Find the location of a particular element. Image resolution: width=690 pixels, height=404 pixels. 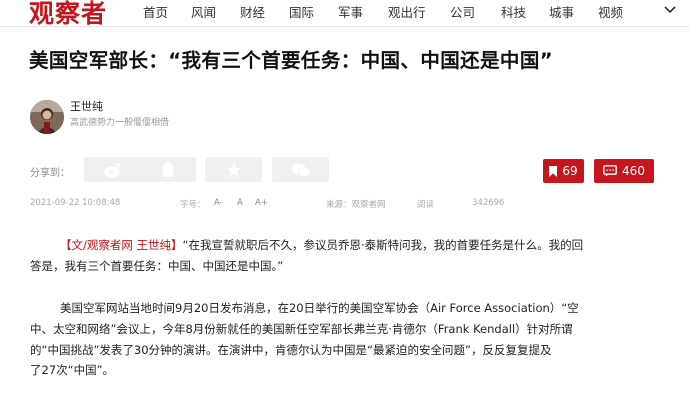

nav-item-finance: 财经 is located at coordinates (252, 11).